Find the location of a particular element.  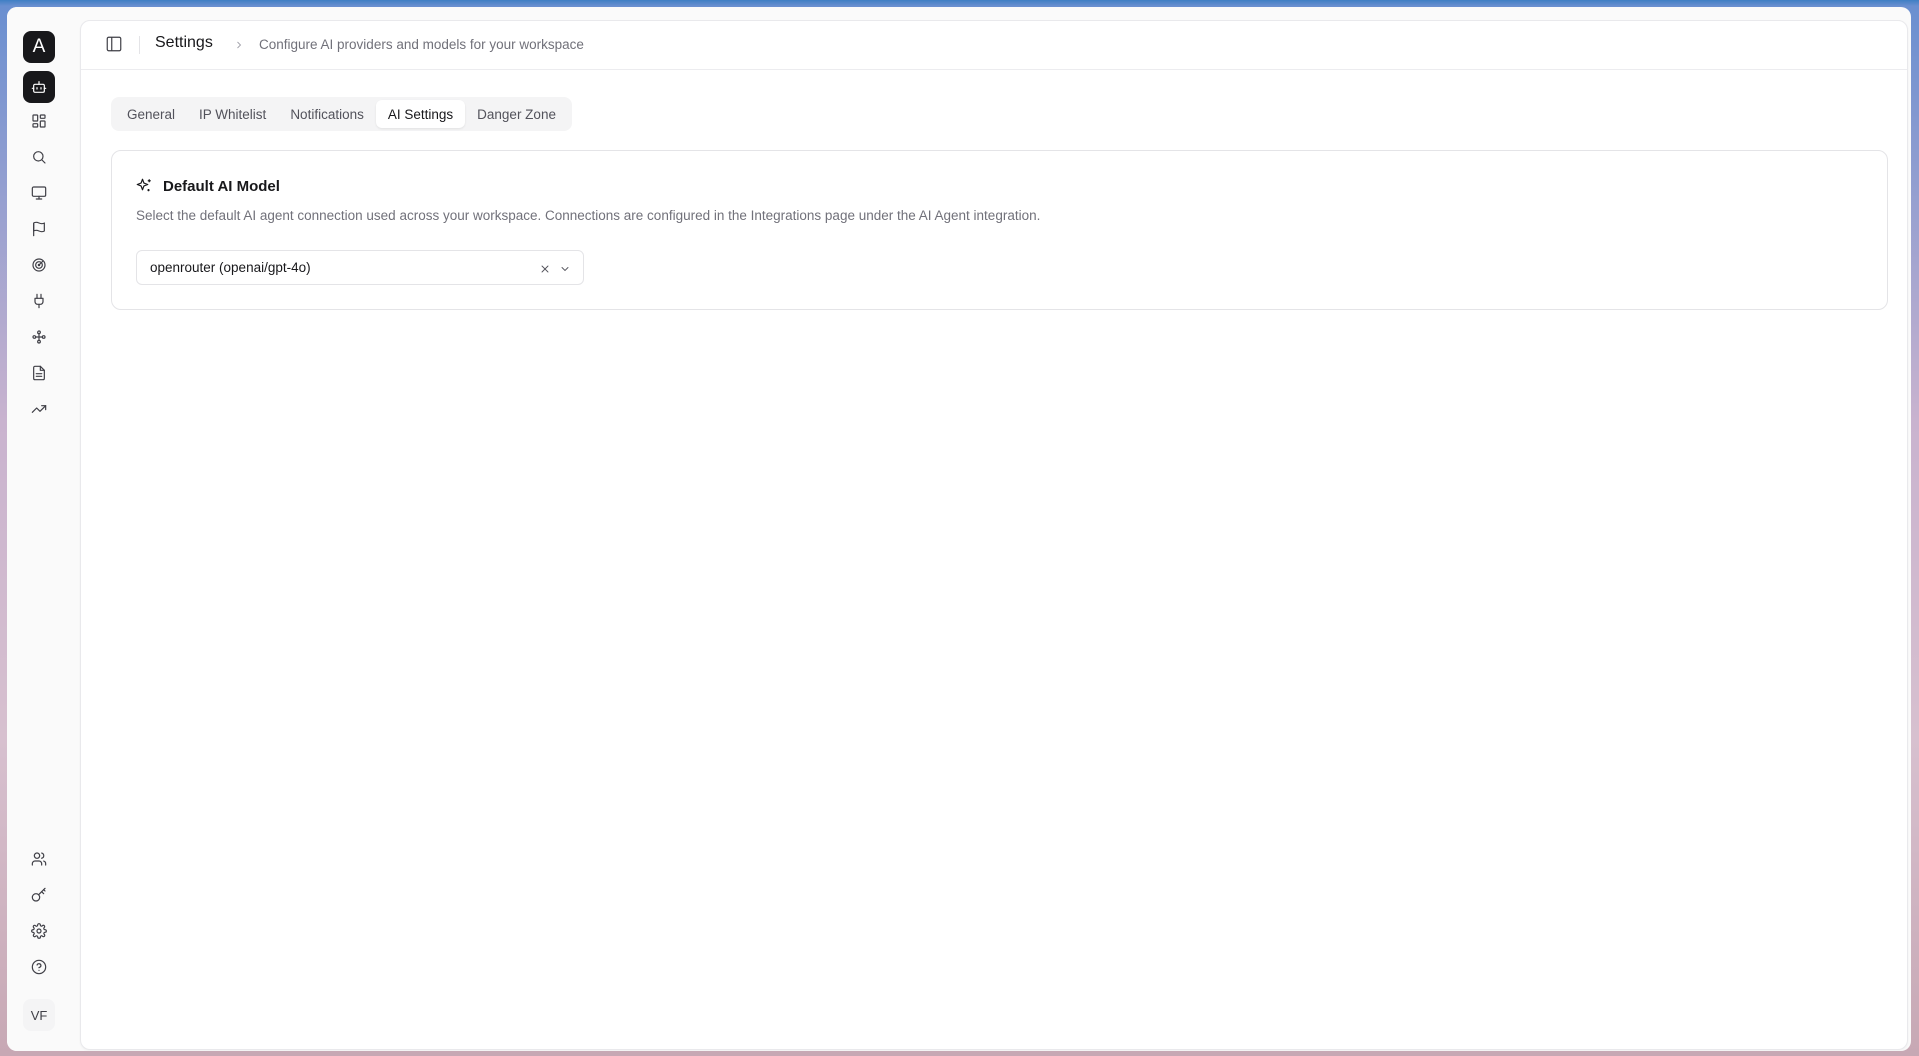

chevron-down-icon is located at coordinates (565, 269).